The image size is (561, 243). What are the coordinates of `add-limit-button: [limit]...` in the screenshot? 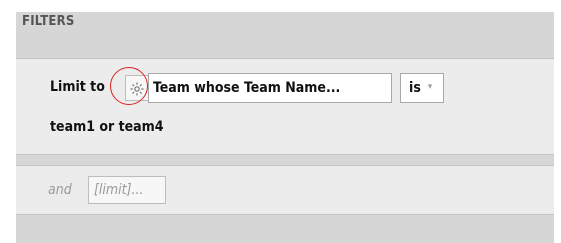 It's located at (127, 190).